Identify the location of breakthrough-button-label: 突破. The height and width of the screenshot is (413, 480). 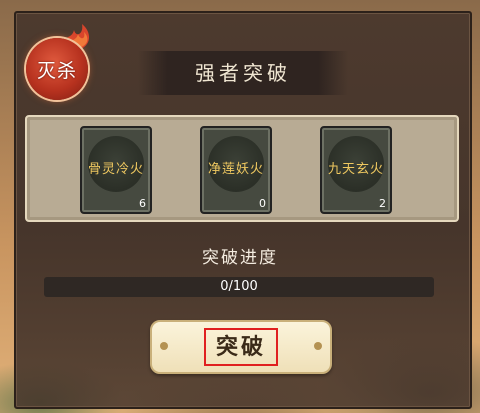
(241, 347).